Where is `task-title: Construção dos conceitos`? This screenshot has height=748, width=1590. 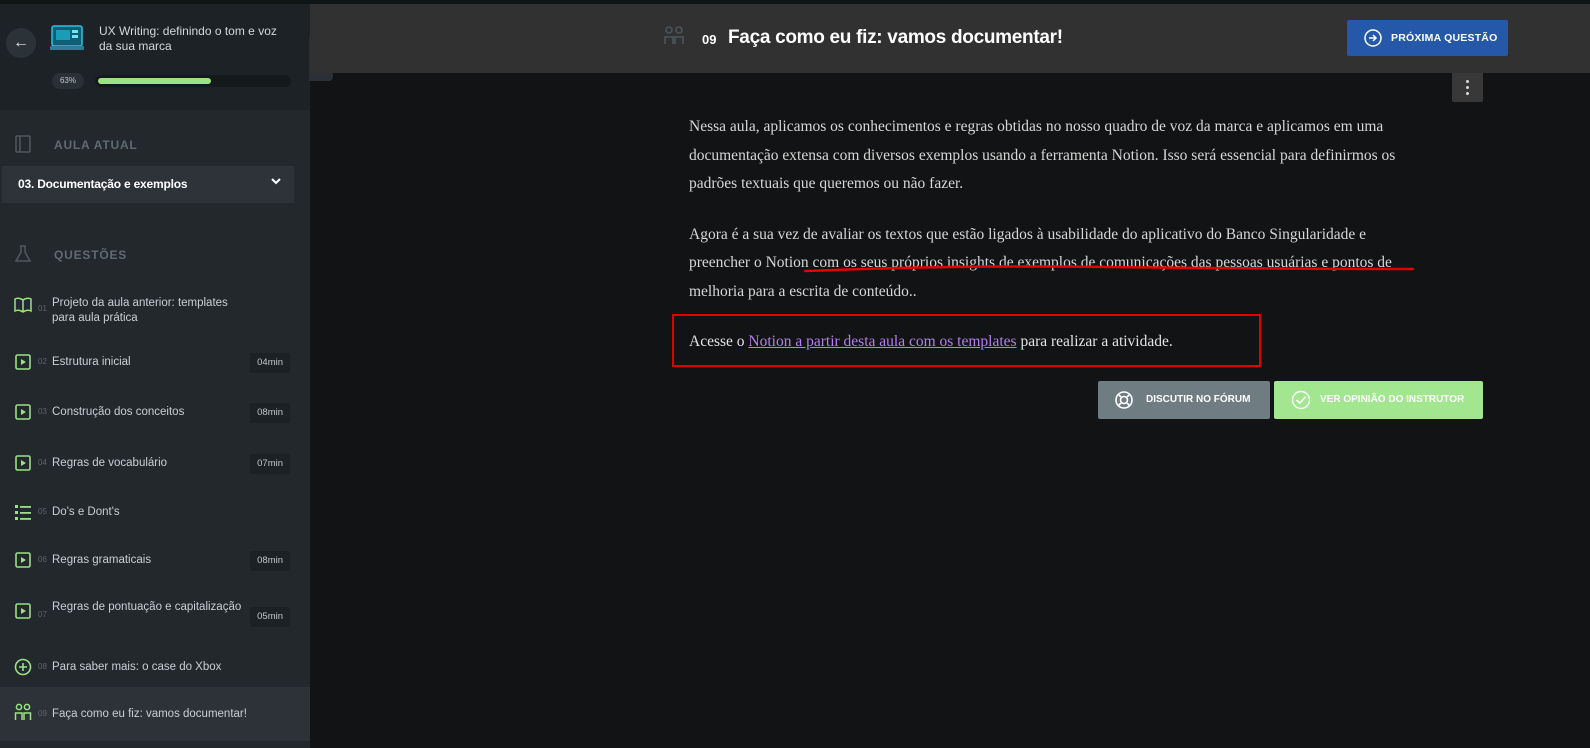 task-title: Construção dos conceitos is located at coordinates (118, 412).